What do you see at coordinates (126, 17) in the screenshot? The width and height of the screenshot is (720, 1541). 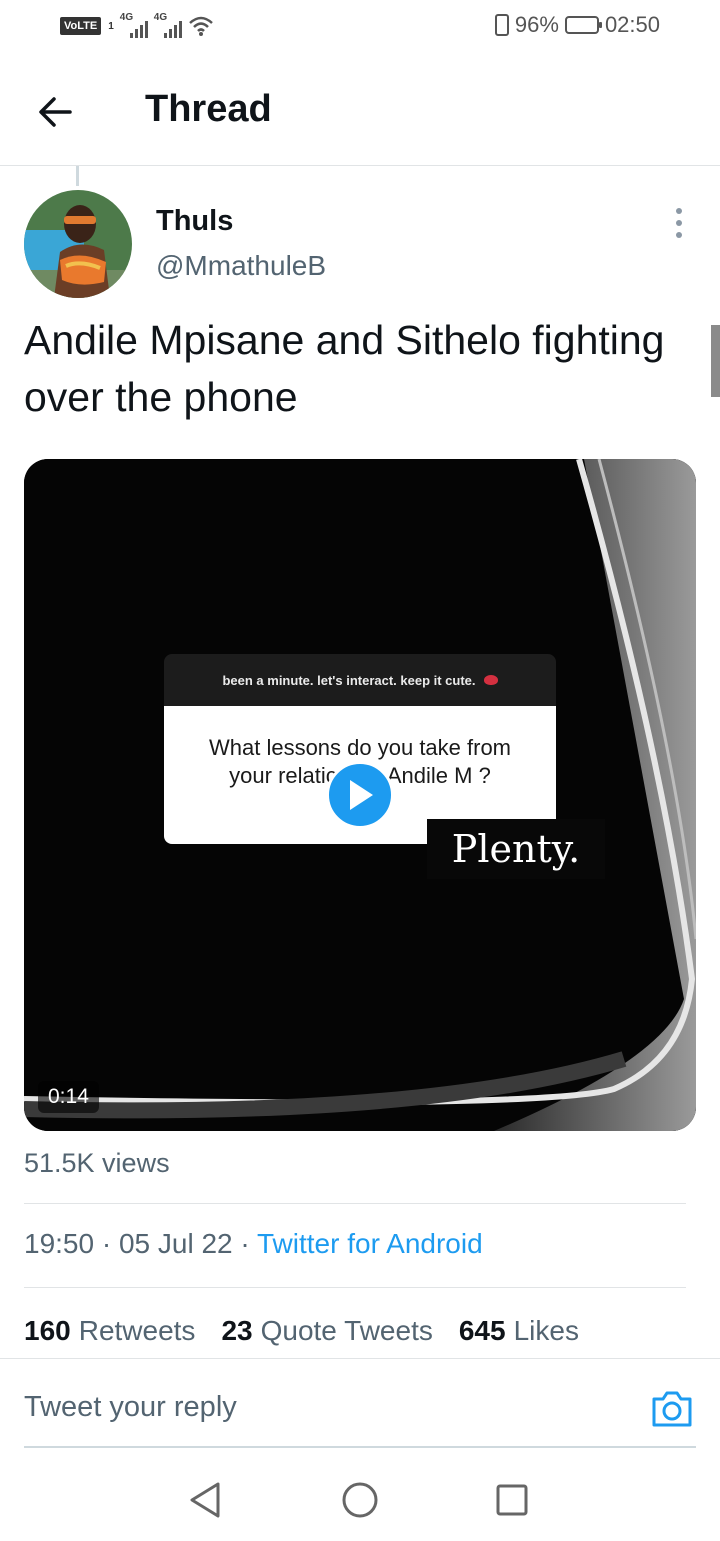 I see `network-type-1: 4G` at bounding box center [126, 17].